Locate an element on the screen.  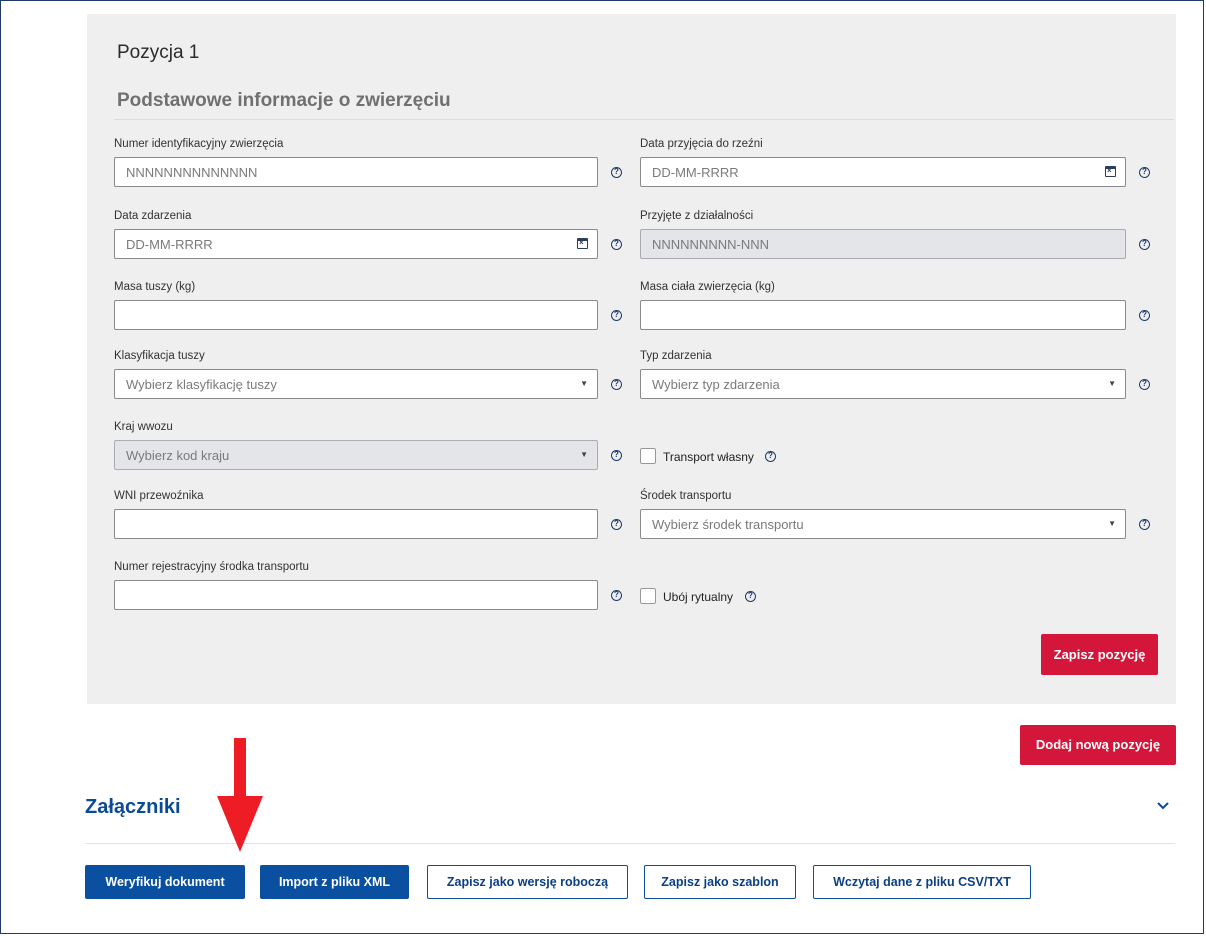
import-country-select: Wybierz kod kraju ▼ is located at coordinates (356, 455).